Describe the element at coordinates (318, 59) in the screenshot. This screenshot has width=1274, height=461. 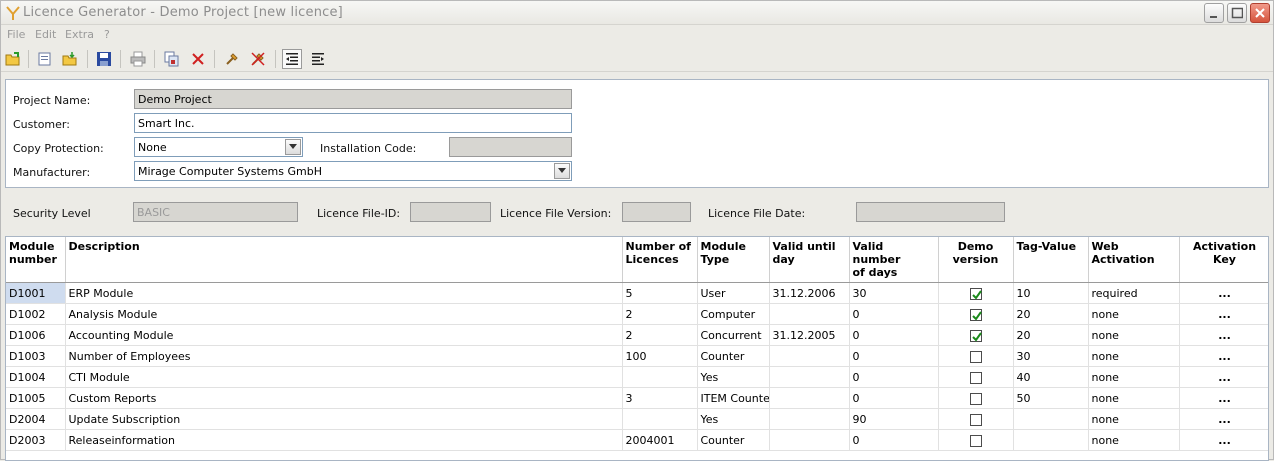
I see `indent-right-button` at that location.